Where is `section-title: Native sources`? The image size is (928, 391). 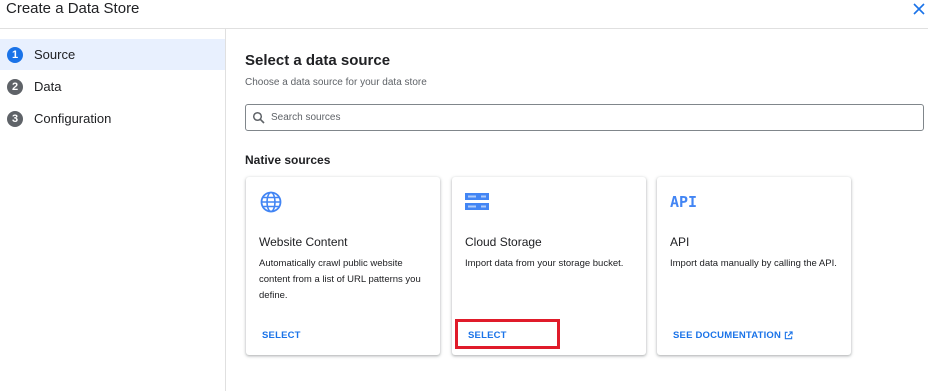
section-title: Native sources is located at coordinates (288, 160).